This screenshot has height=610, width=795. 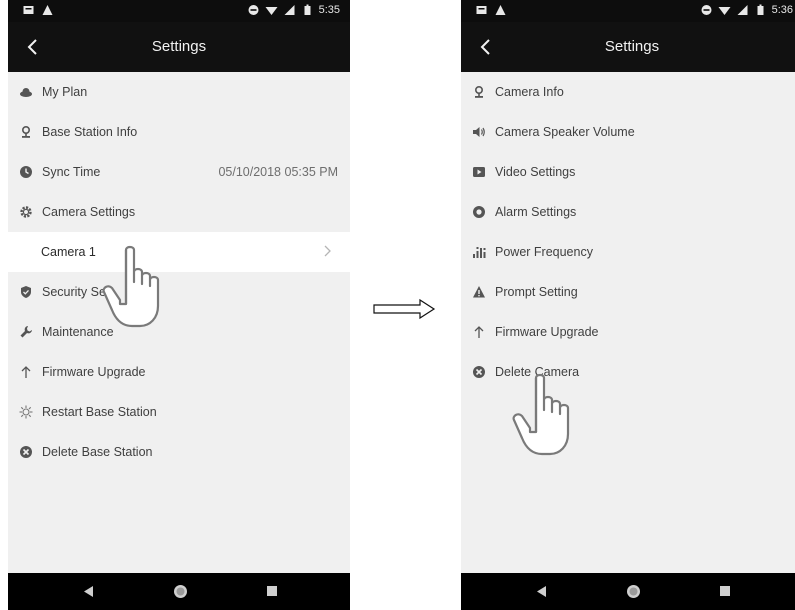 What do you see at coordinates (479, 252) in the screenshot?
I see `power-frequency-icon` at bounding box center [479, 252].